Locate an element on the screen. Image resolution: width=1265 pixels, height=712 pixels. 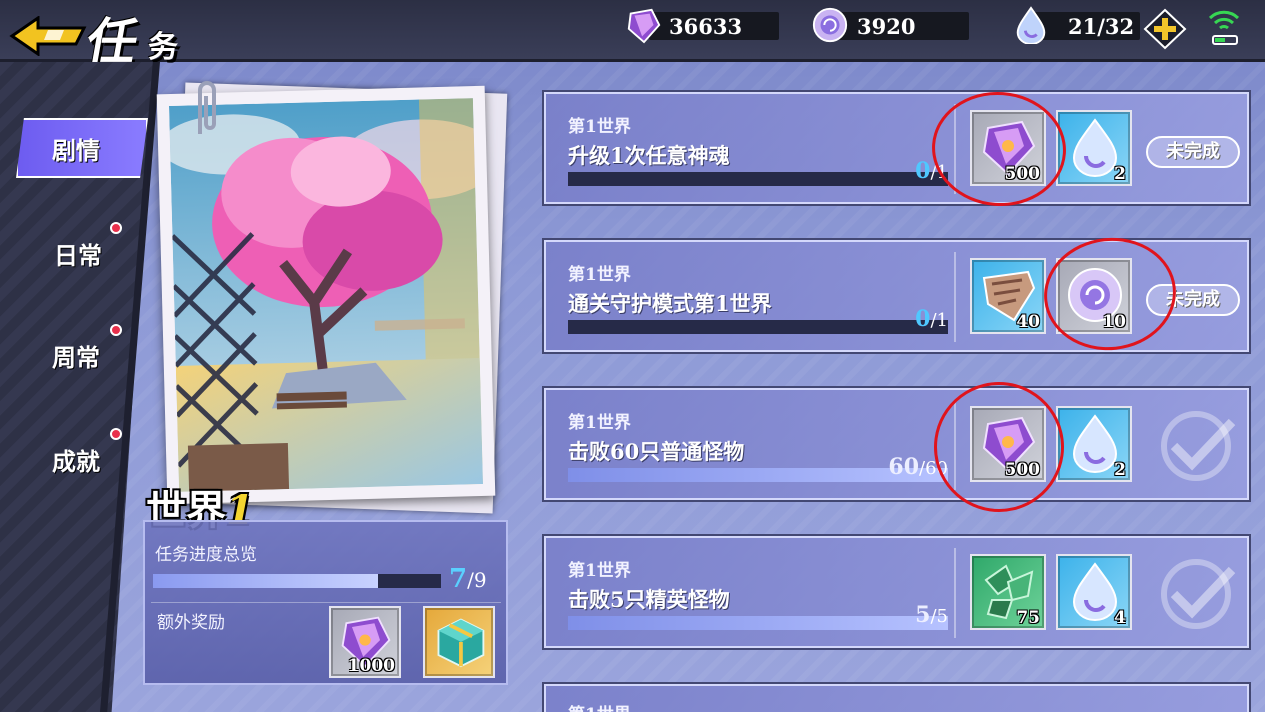
resource-crystal: 36633 is located at coordinates (702, 26).